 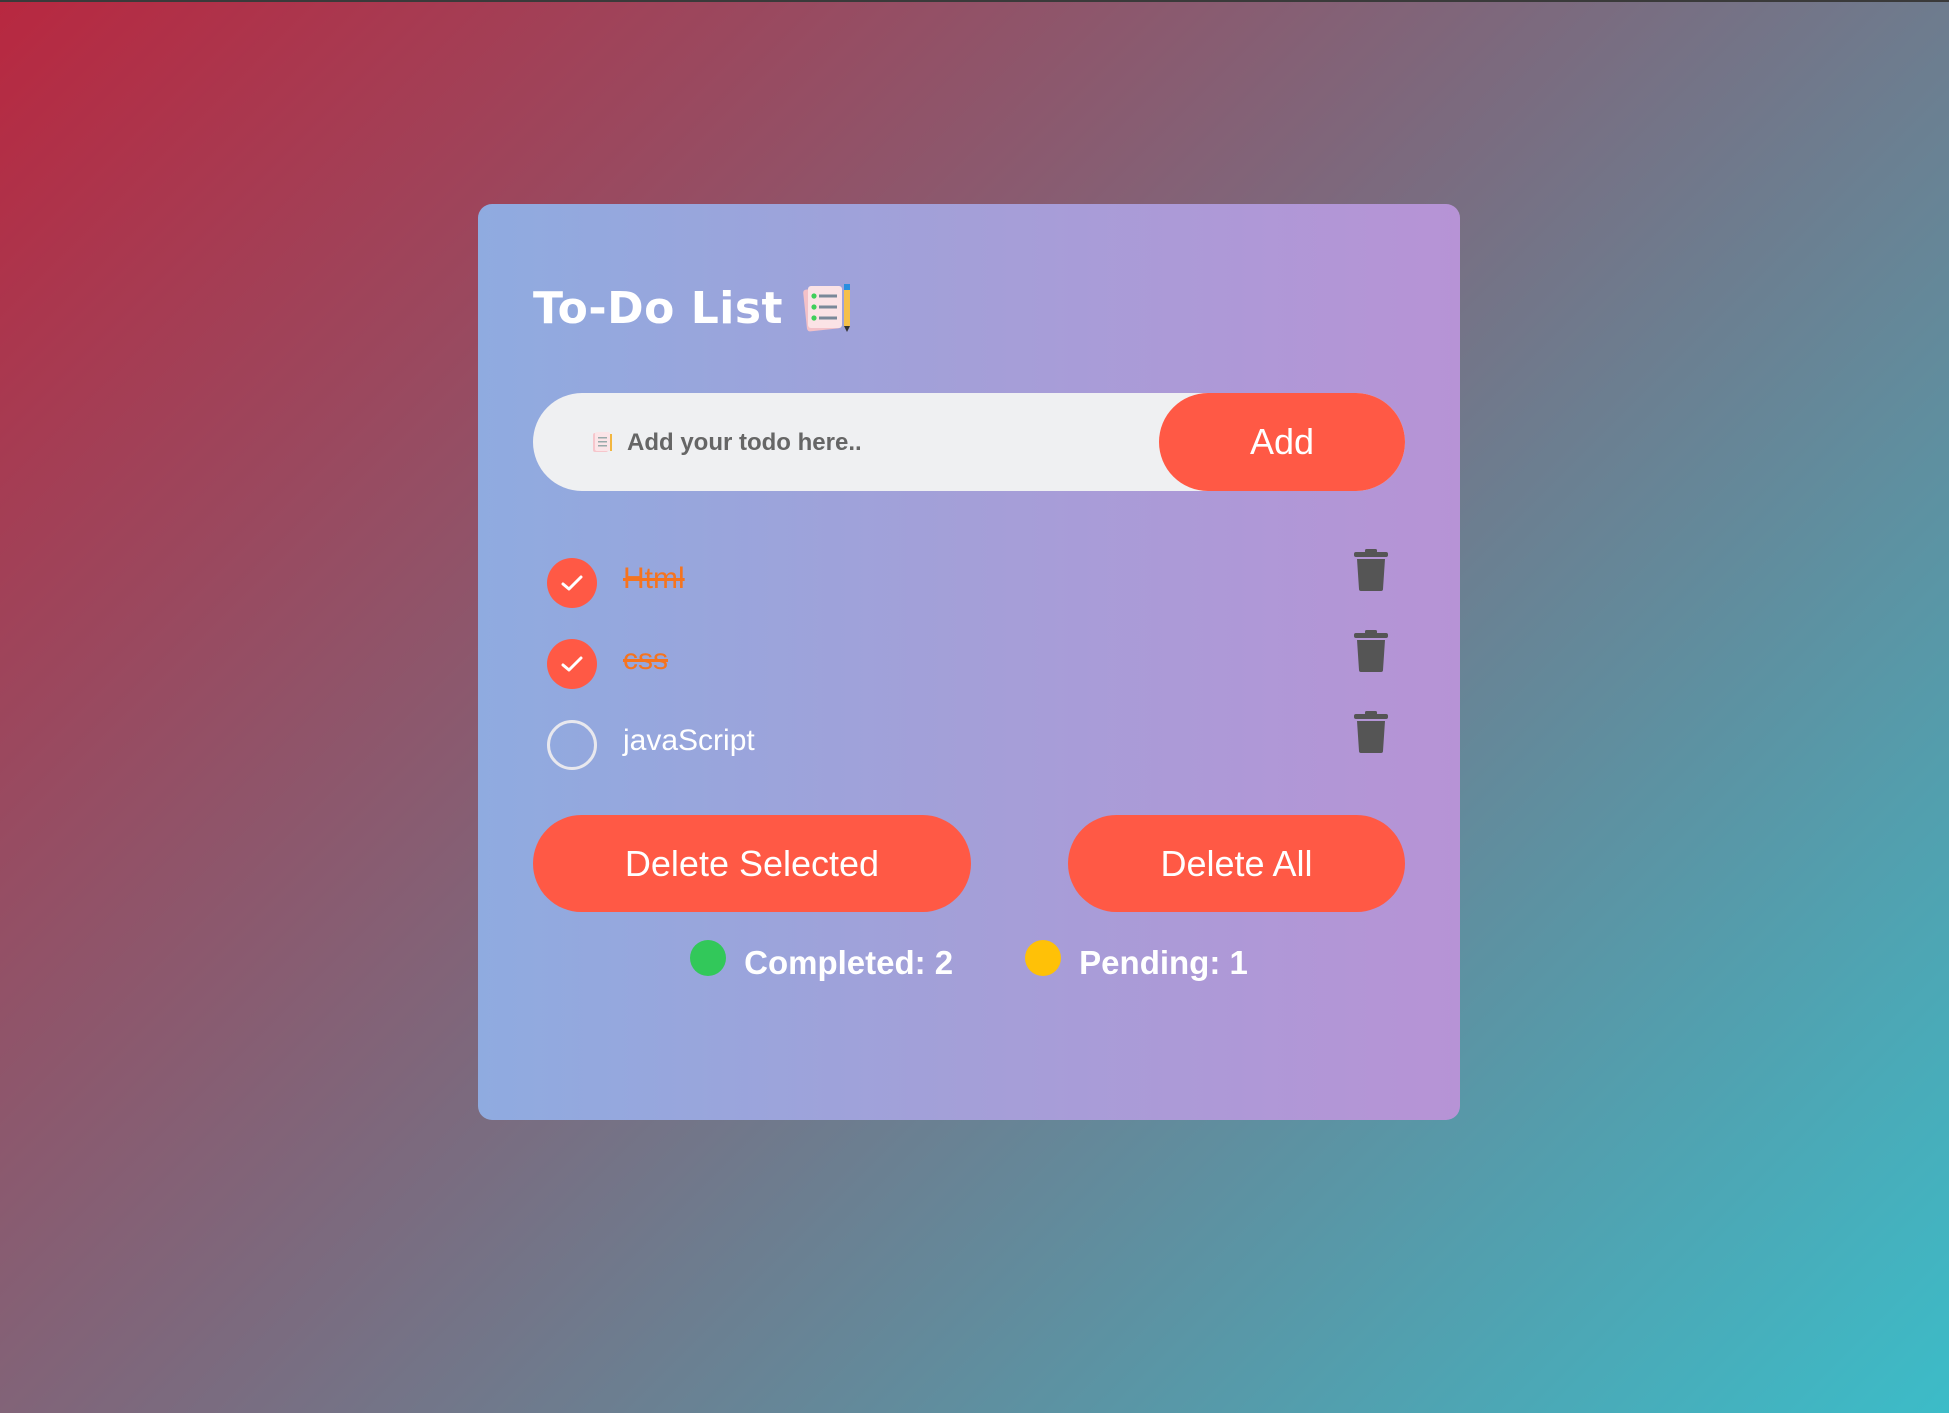 I want to click on app-header: To-Do List, so click(x=693, y=308).